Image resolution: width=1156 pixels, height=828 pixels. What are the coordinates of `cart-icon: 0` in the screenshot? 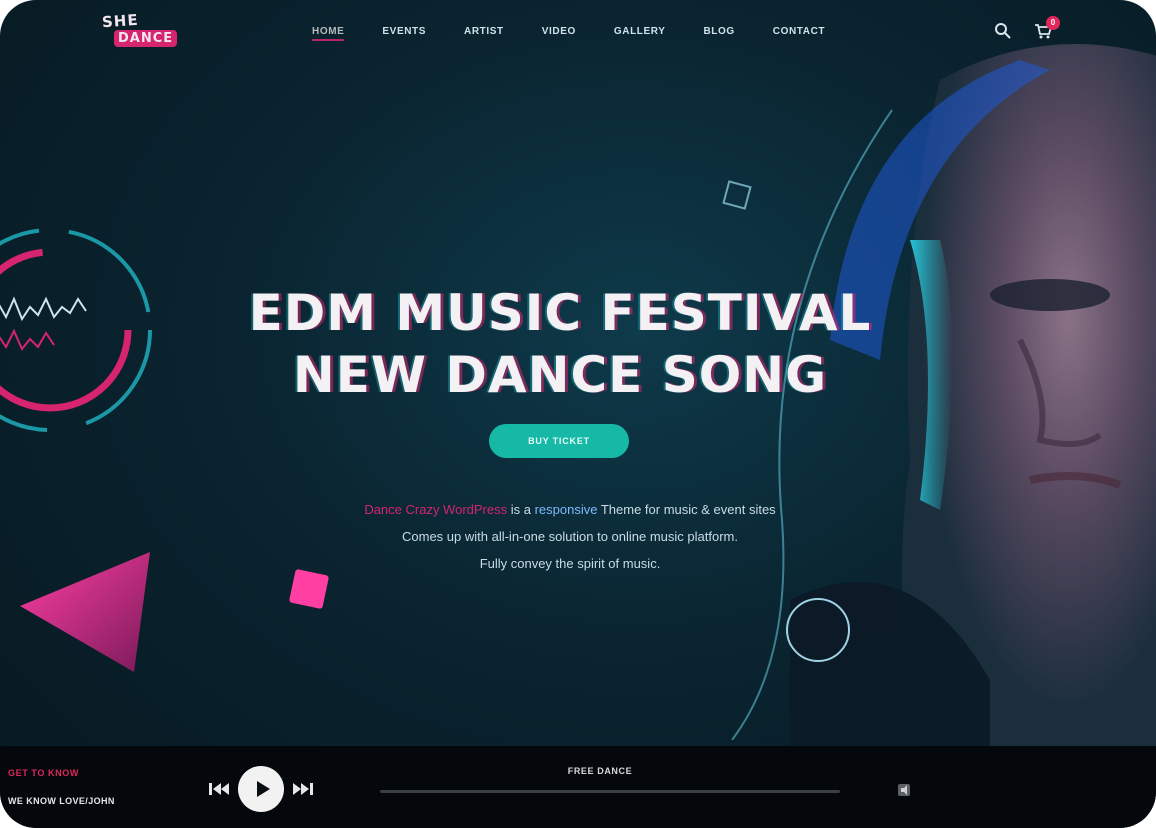 It's located at (1047, 28).